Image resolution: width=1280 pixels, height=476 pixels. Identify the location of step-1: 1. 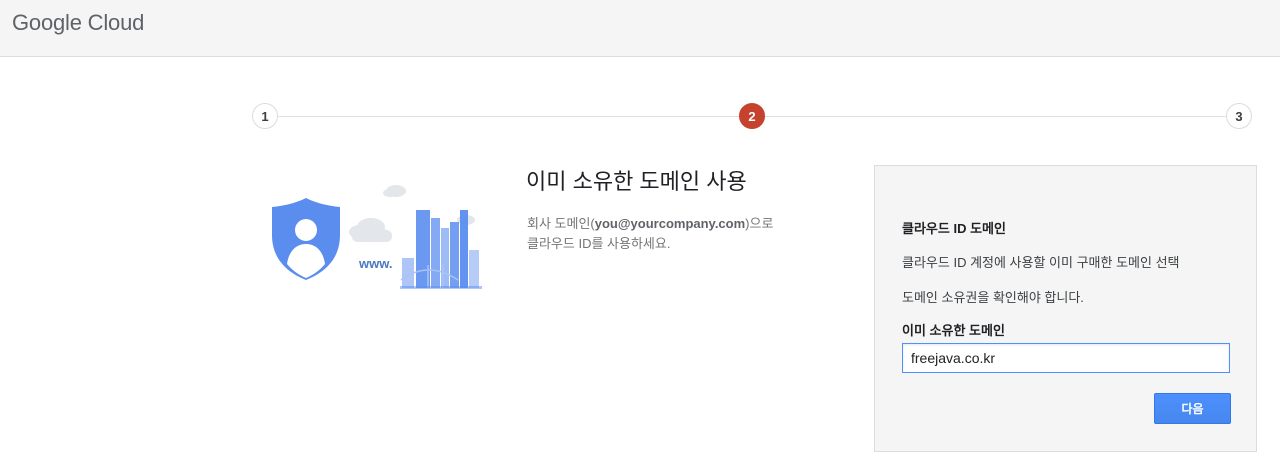
(265, 116).